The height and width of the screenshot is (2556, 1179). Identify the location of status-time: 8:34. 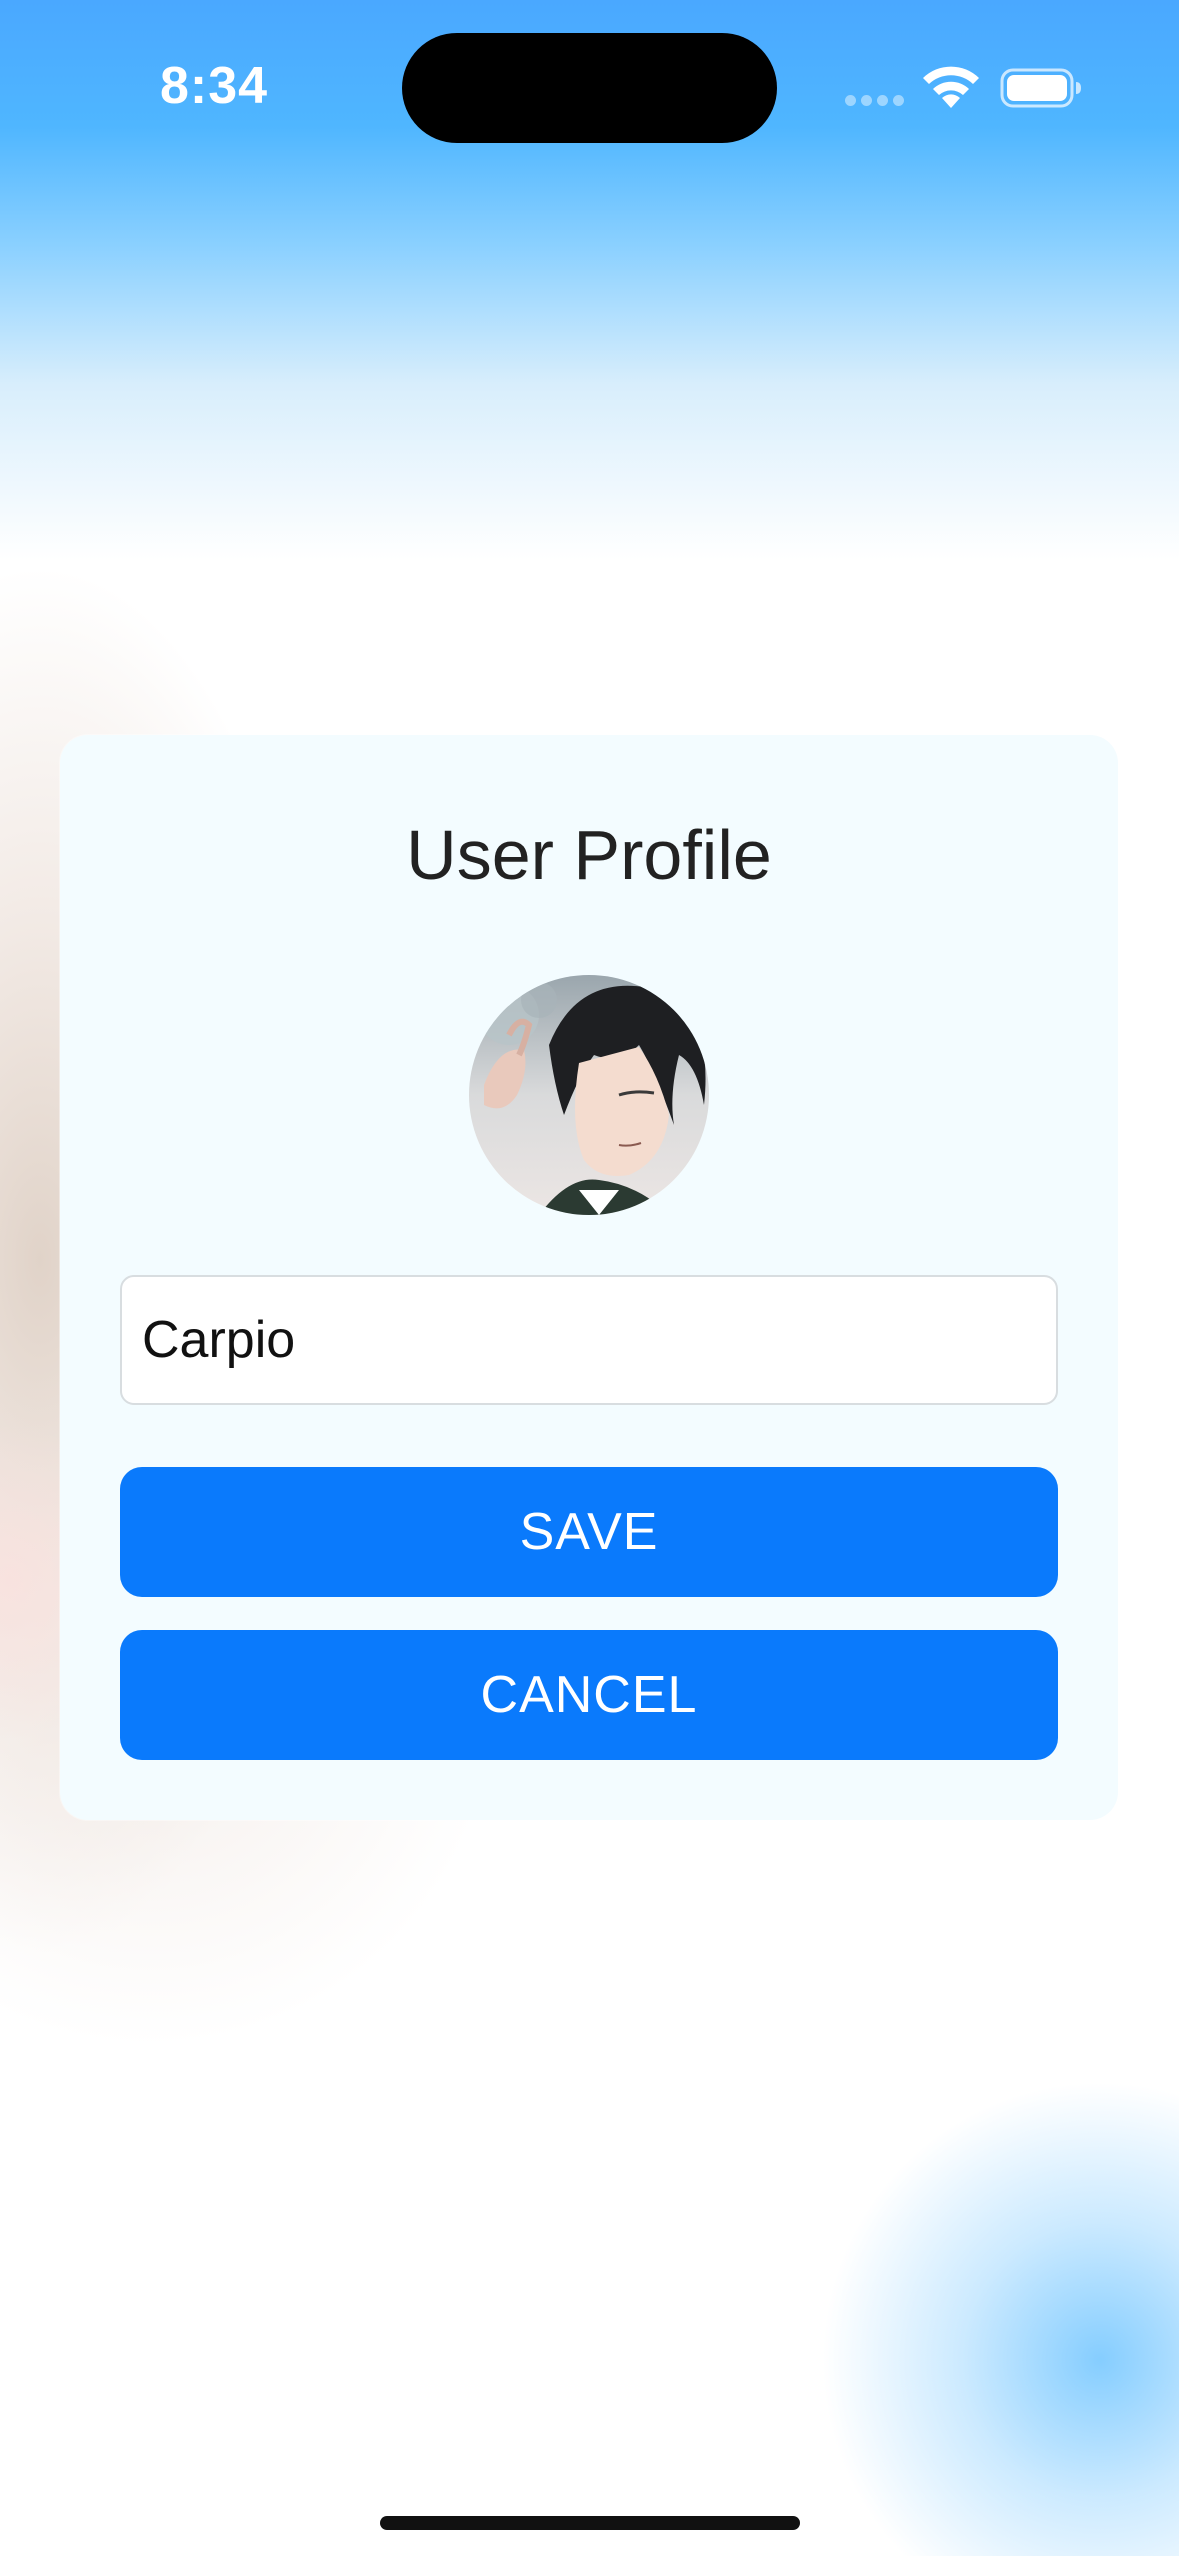
(214, 86).